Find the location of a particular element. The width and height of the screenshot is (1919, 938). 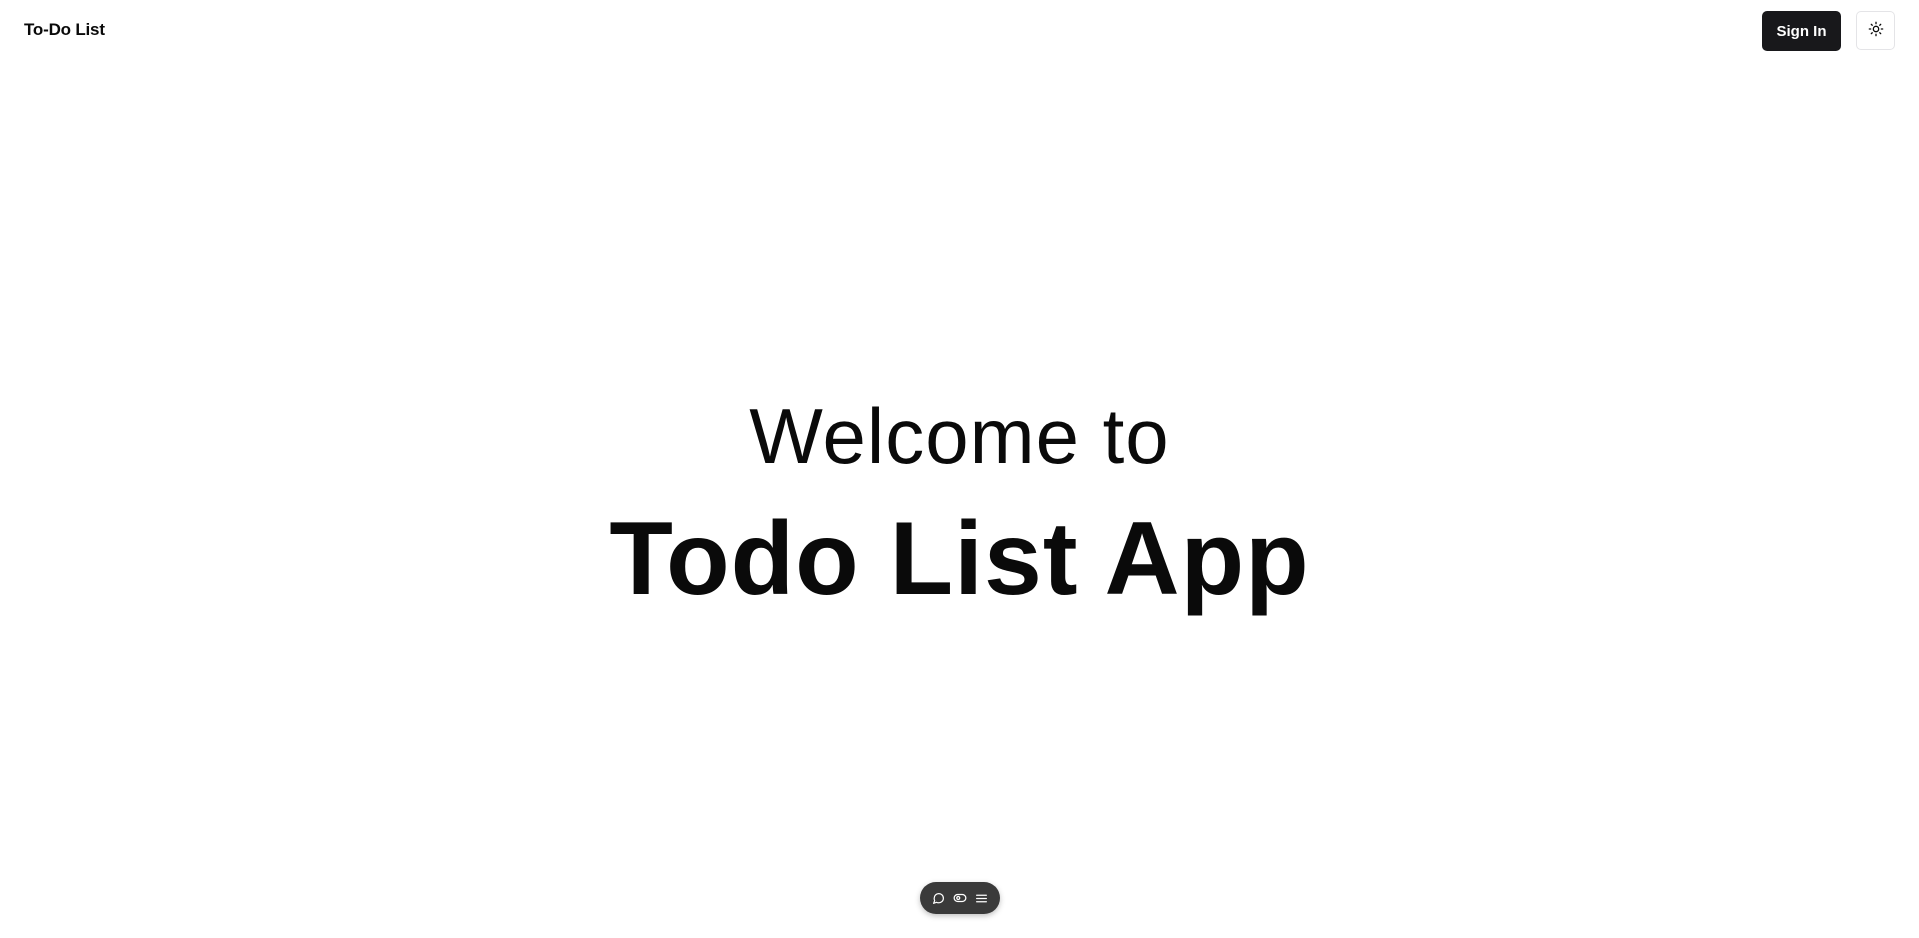

menu-icon is located at coordinates (982, 898).